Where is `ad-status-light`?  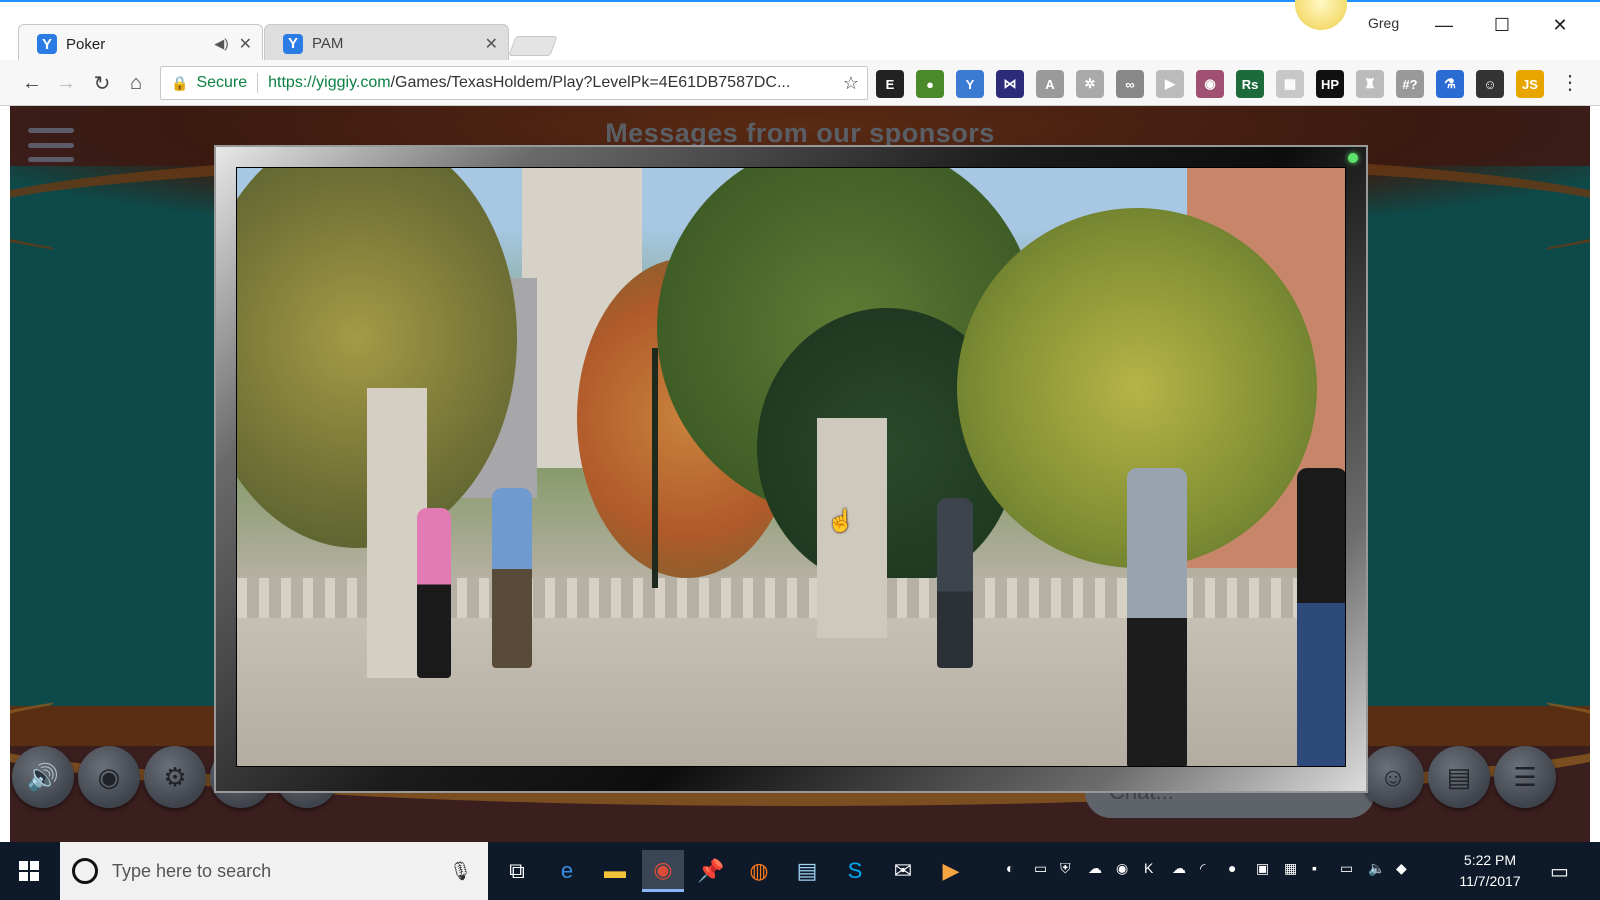 ad-status-light is located at coordinates (1353, 158).